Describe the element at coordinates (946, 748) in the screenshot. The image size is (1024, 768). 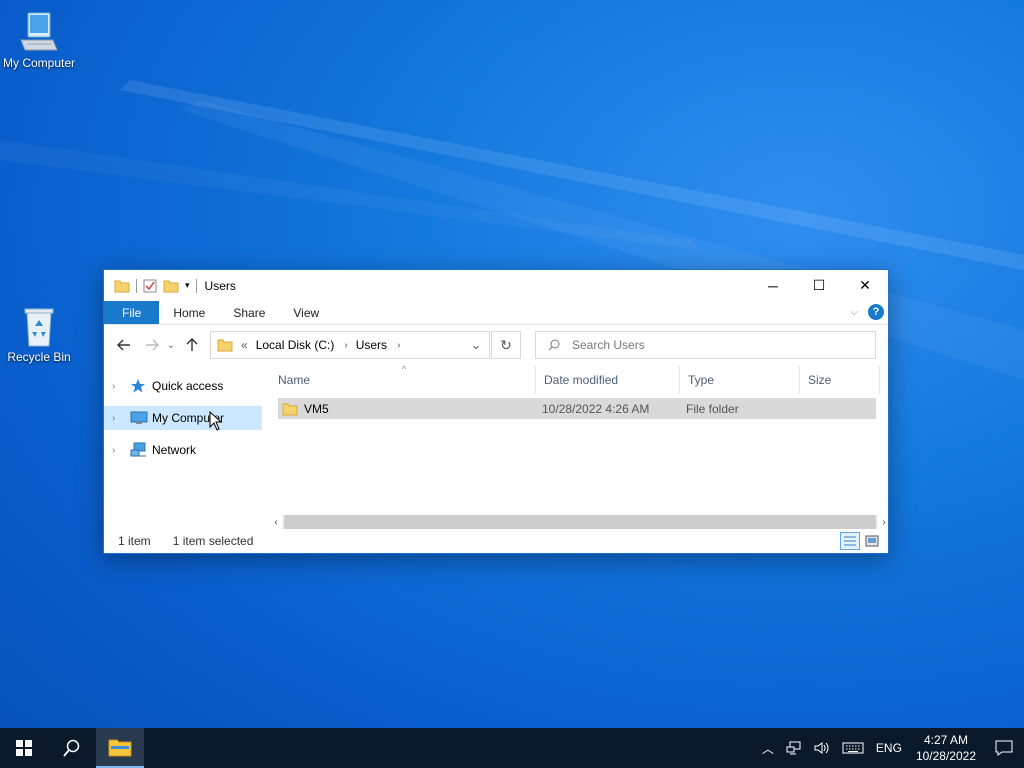
I see `clock: 4:27 AM 10/28/2022` at that location.